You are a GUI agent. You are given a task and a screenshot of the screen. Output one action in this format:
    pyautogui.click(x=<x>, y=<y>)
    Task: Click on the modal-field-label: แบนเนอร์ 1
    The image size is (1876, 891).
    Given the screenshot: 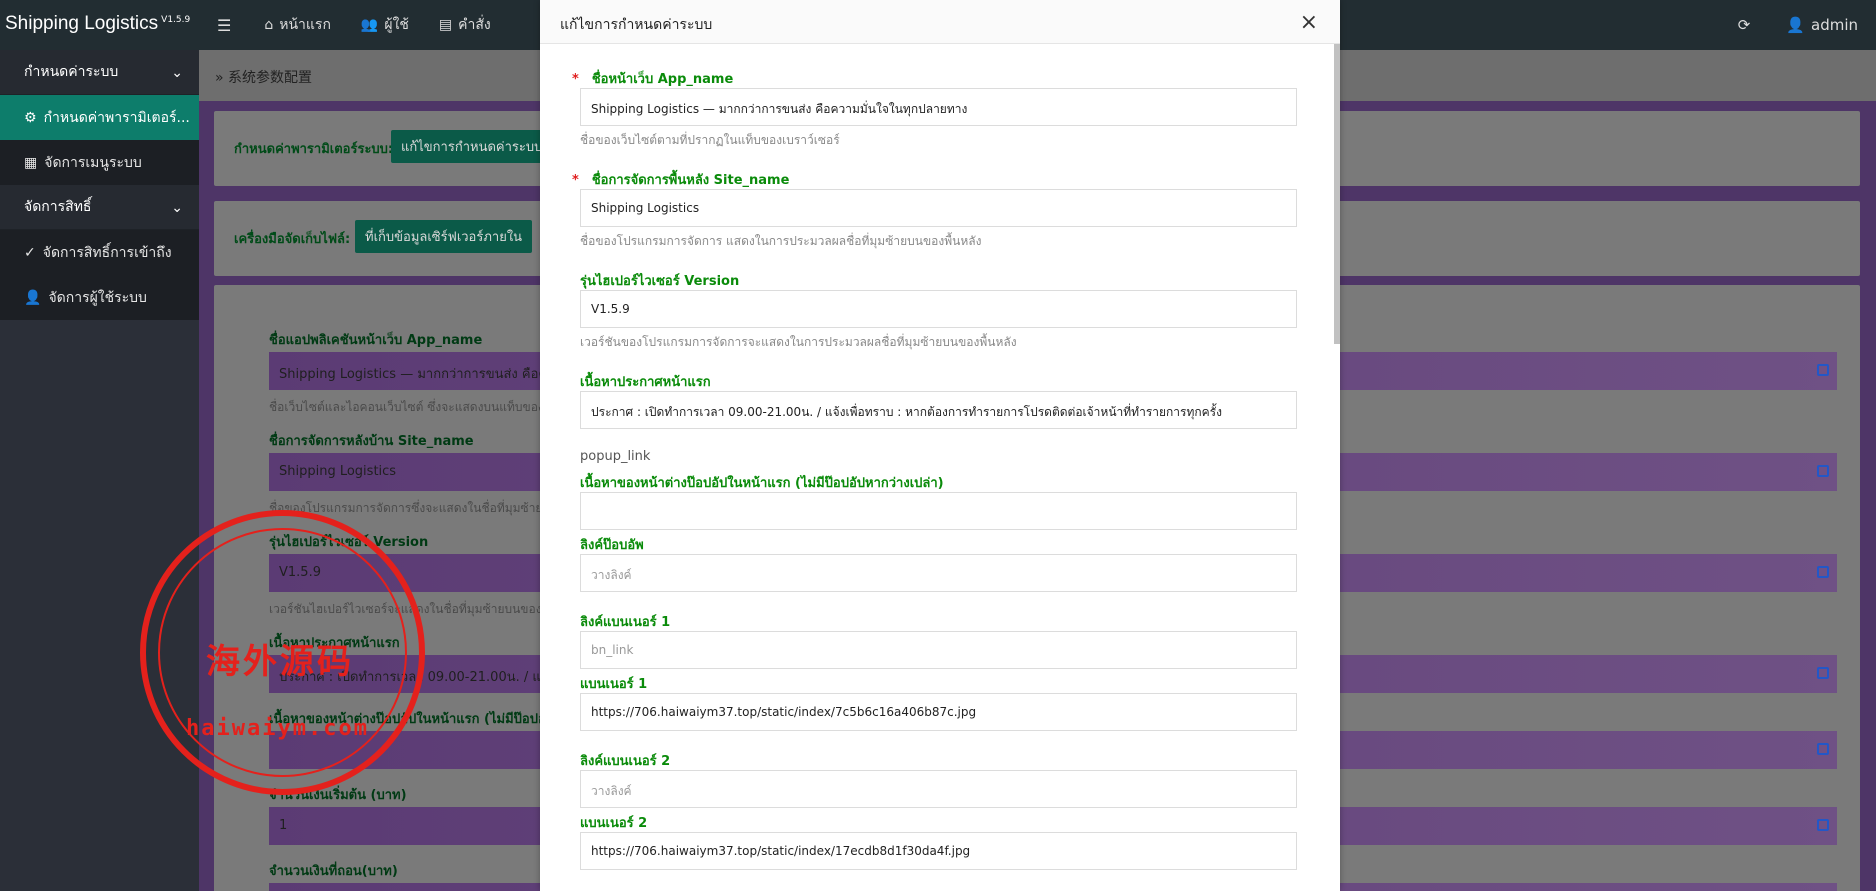 What is the action you would take?
    pyautogui.click(x=614, y=684)
    